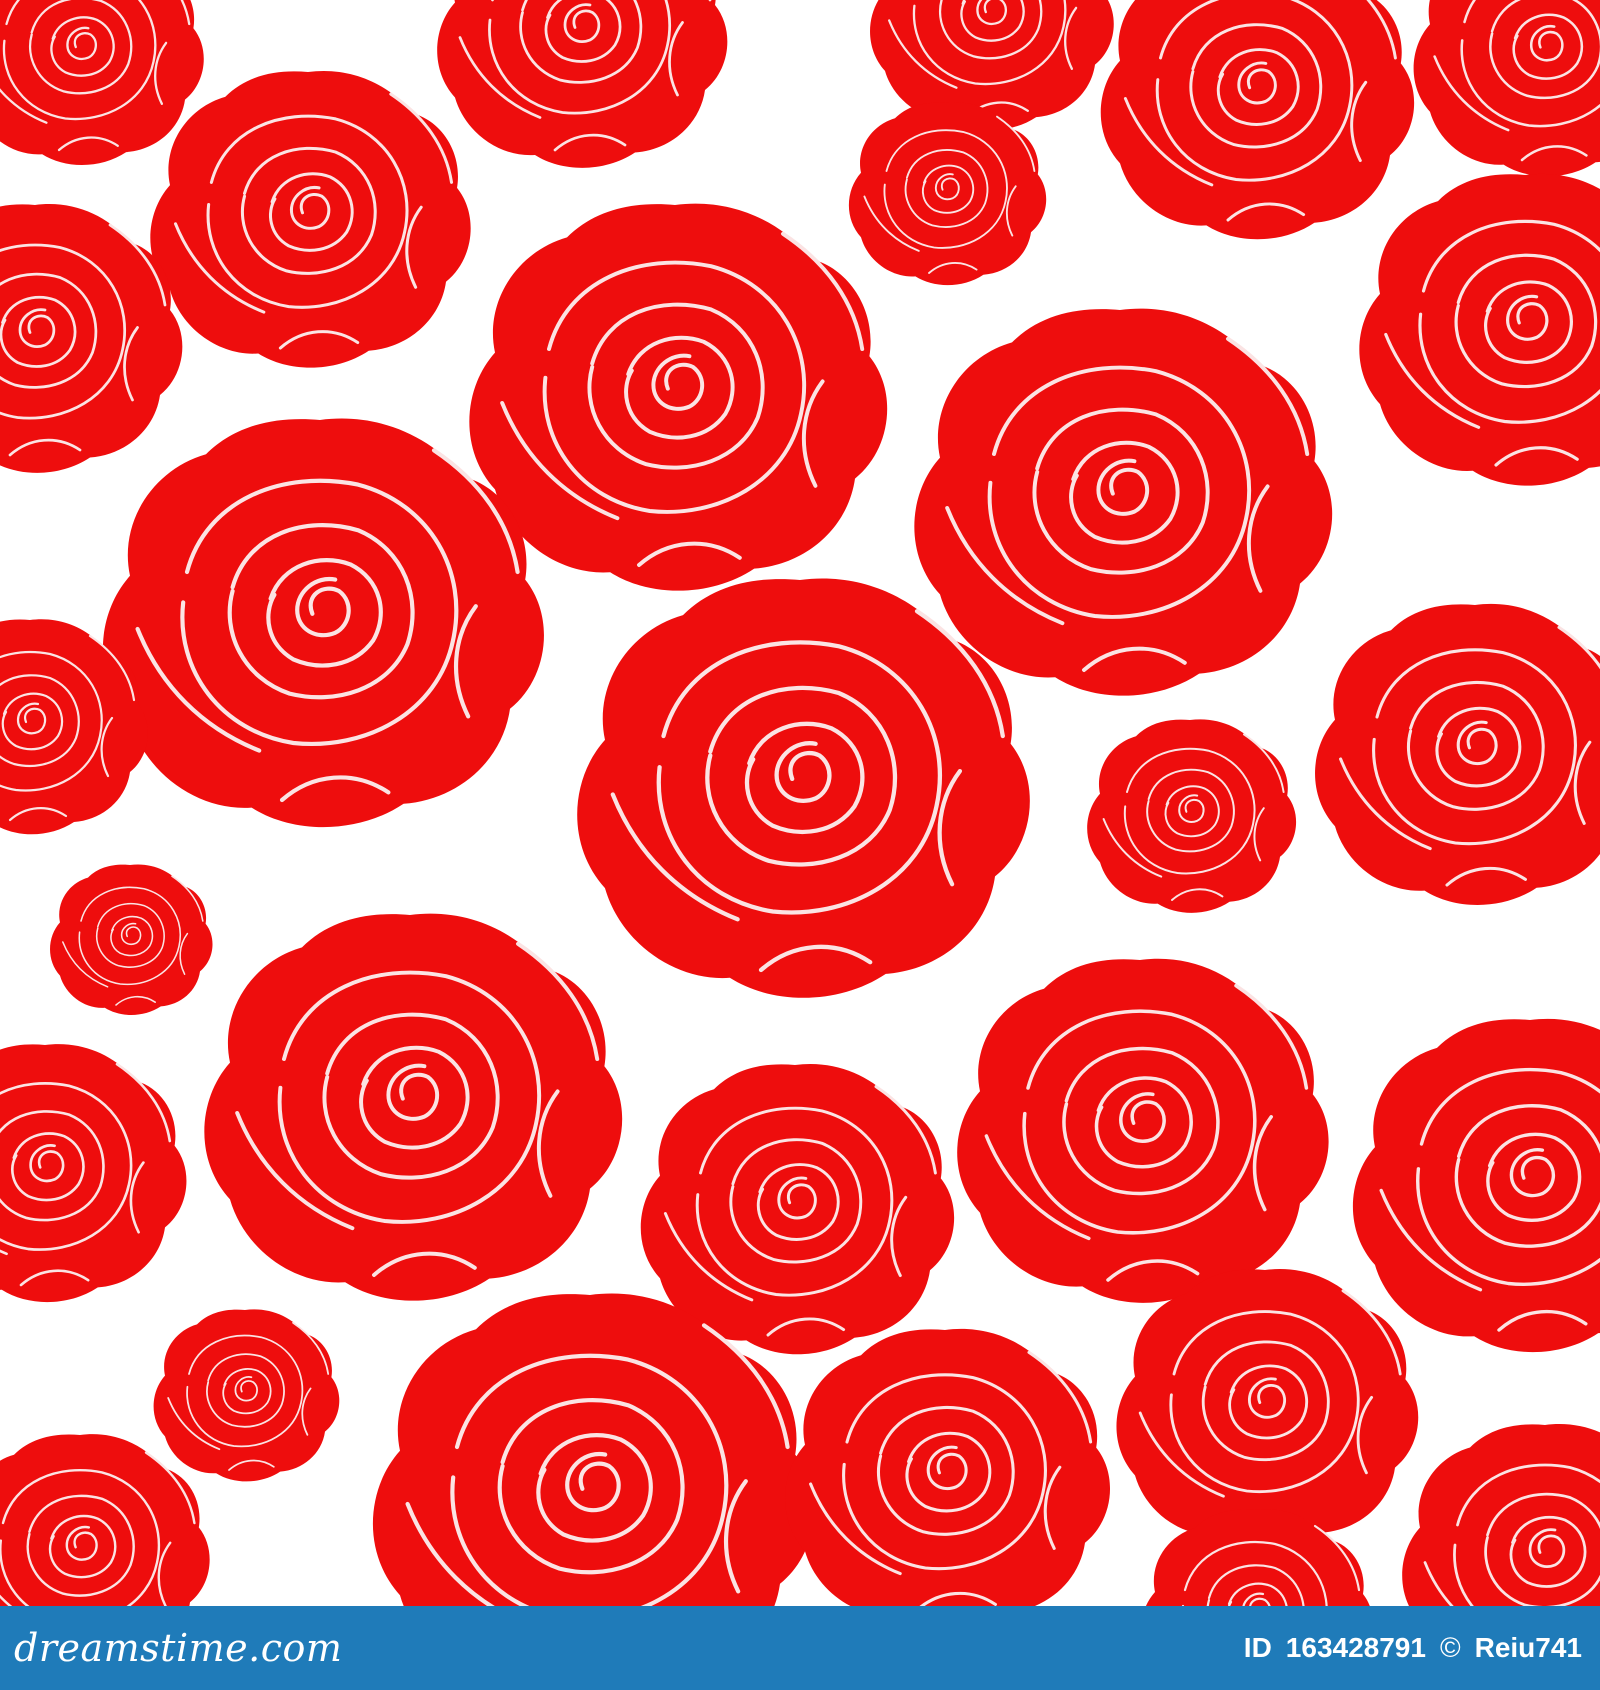 This screenshot has height=1690, width=1600. I want to click on footer-bar: dreamstime.com ID 163428791 © Reiu741, so click(800, 1648).